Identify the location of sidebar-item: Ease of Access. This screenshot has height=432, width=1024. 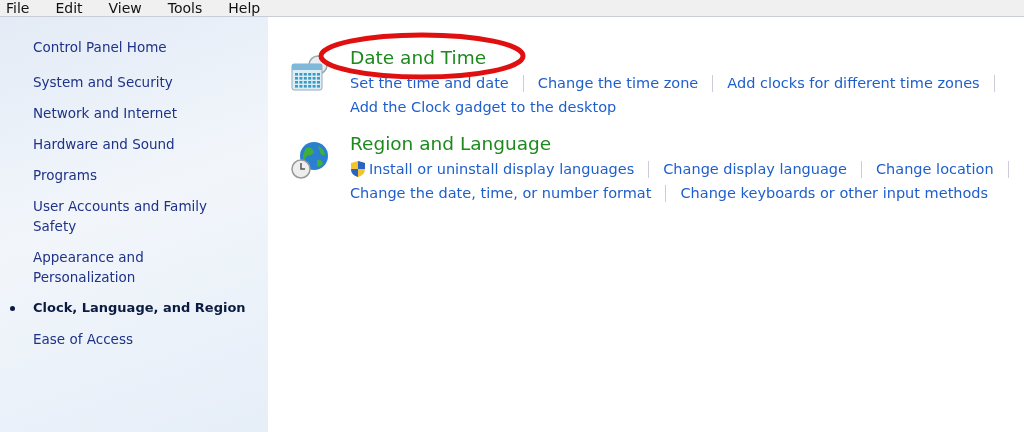
(133, 339).